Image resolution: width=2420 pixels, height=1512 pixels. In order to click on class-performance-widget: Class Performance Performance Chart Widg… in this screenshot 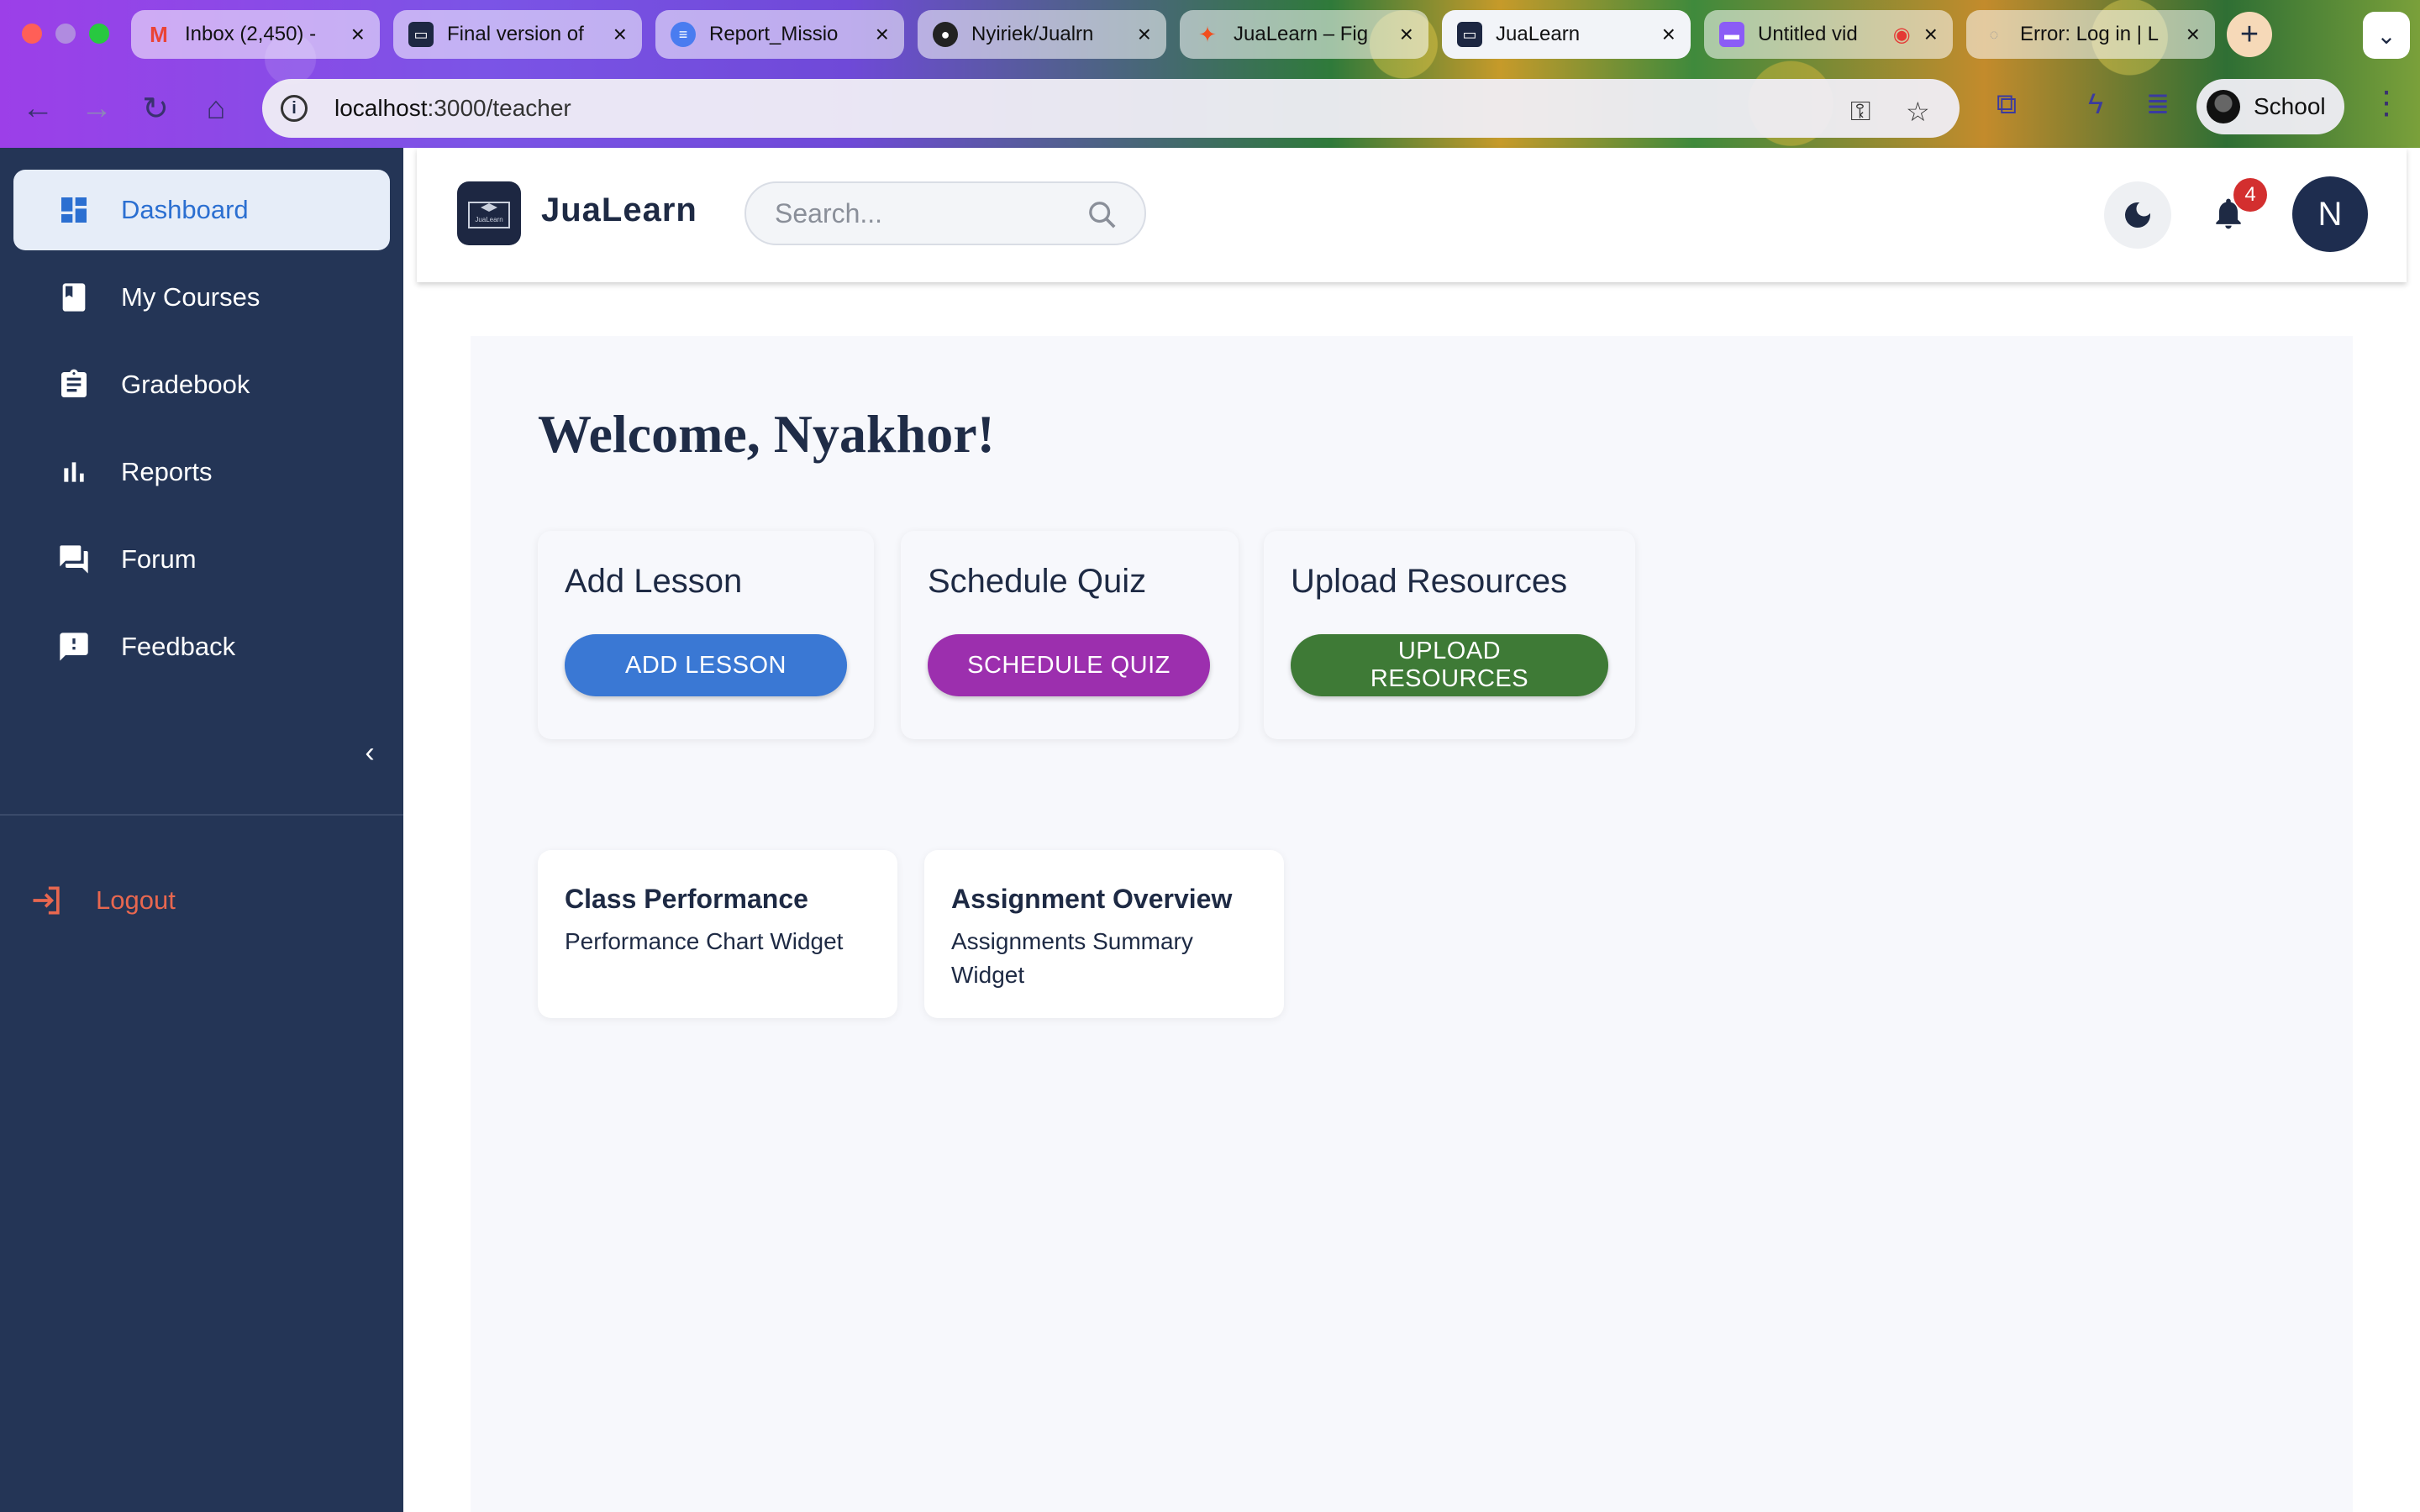, I will do `click(718, 934)`.